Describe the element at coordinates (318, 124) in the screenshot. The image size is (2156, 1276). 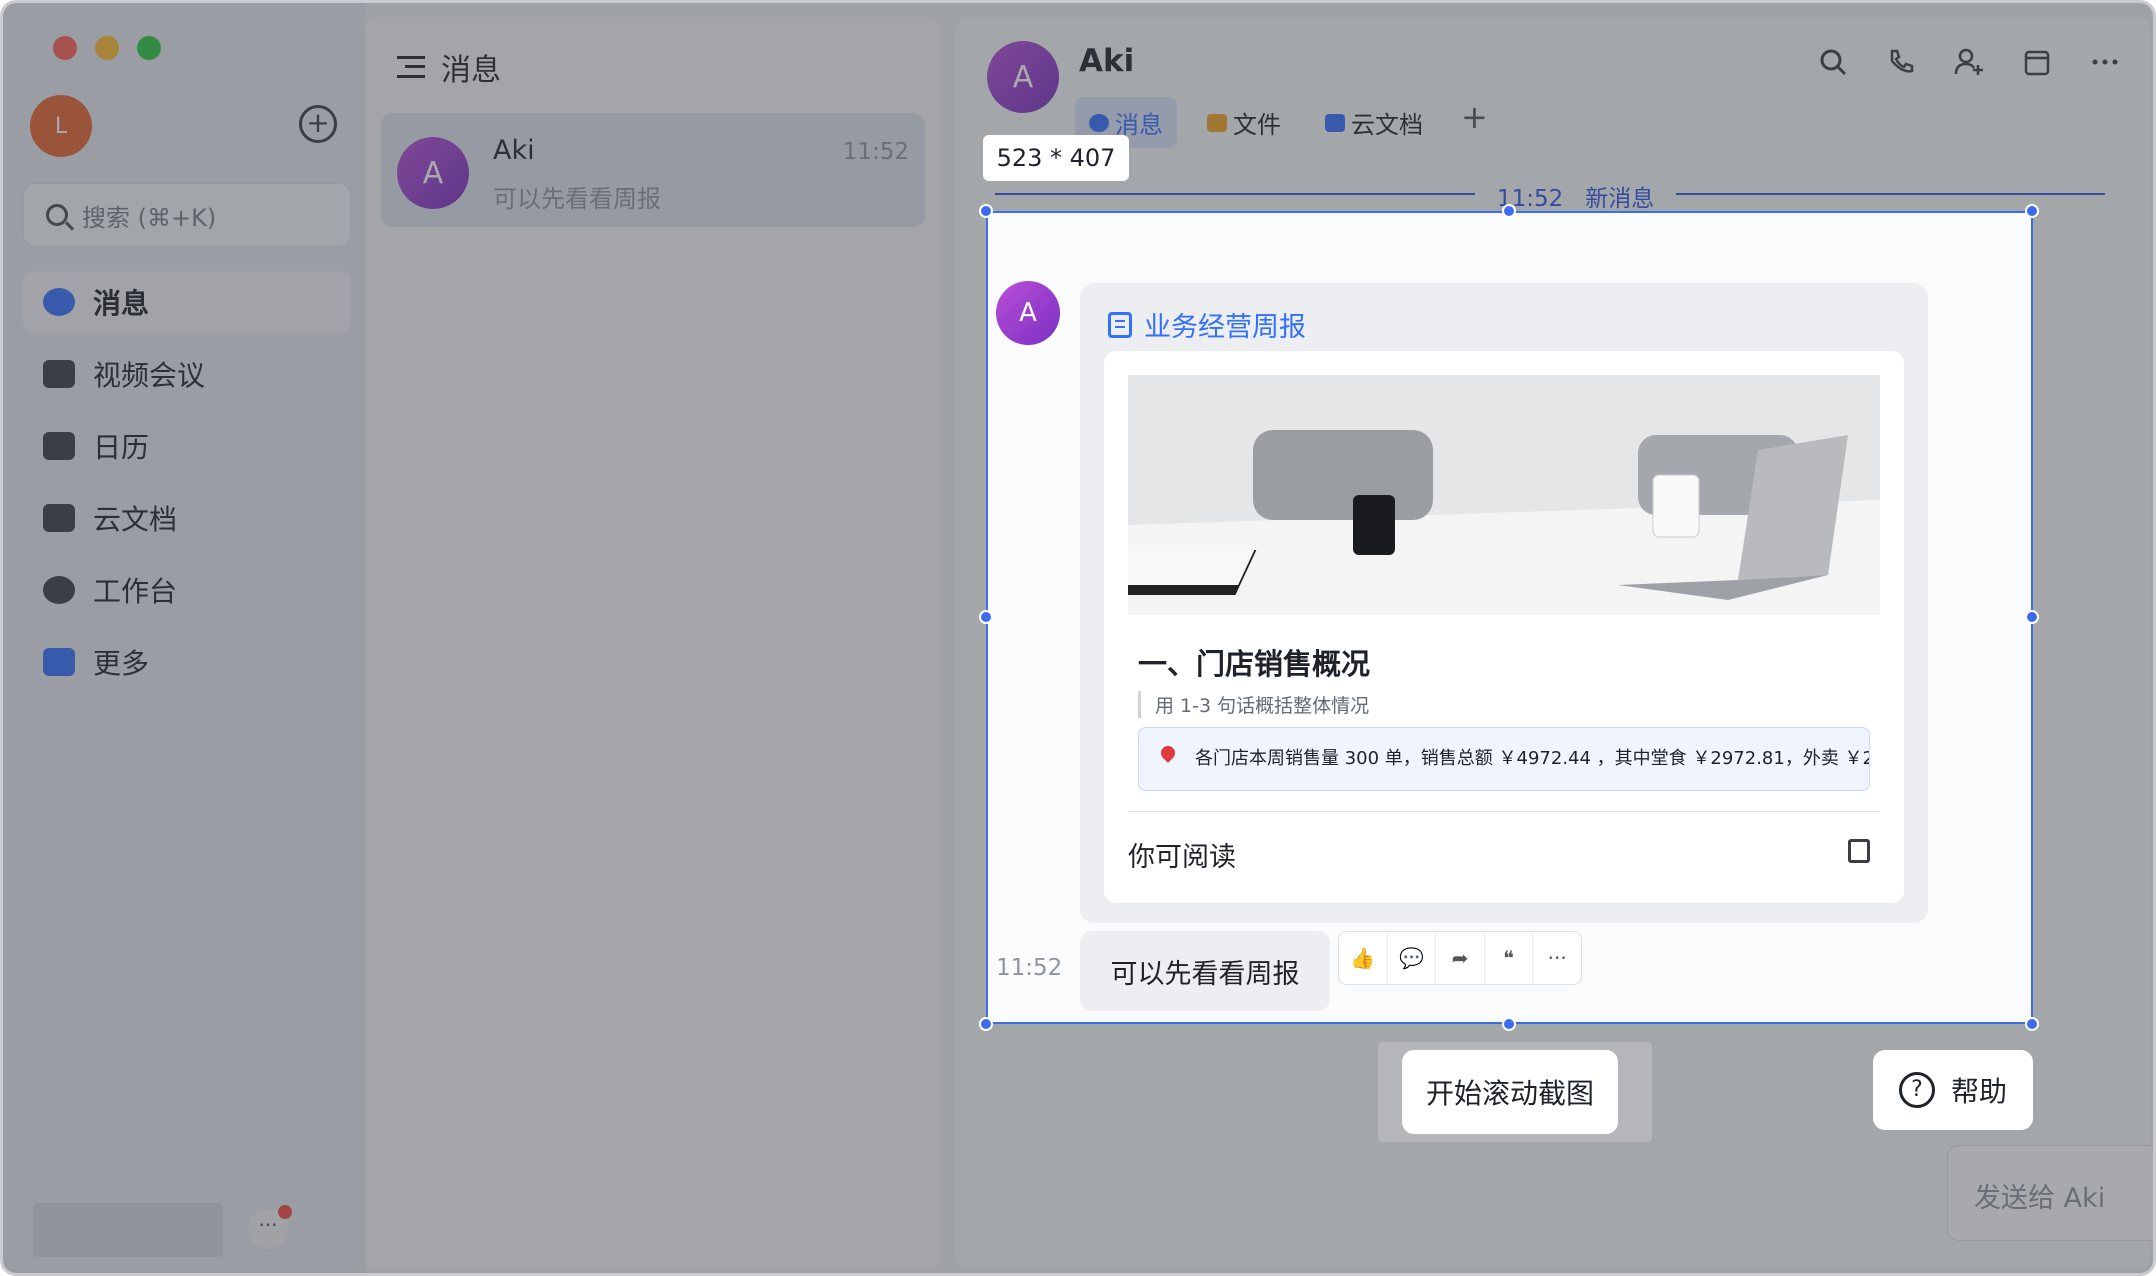
I see `create-plus-icon: +` at that location.